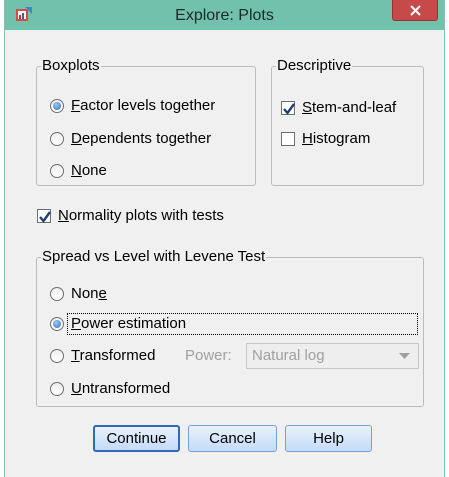  I want to click on boxplots-legend: Boxplots, so click(71, 65).